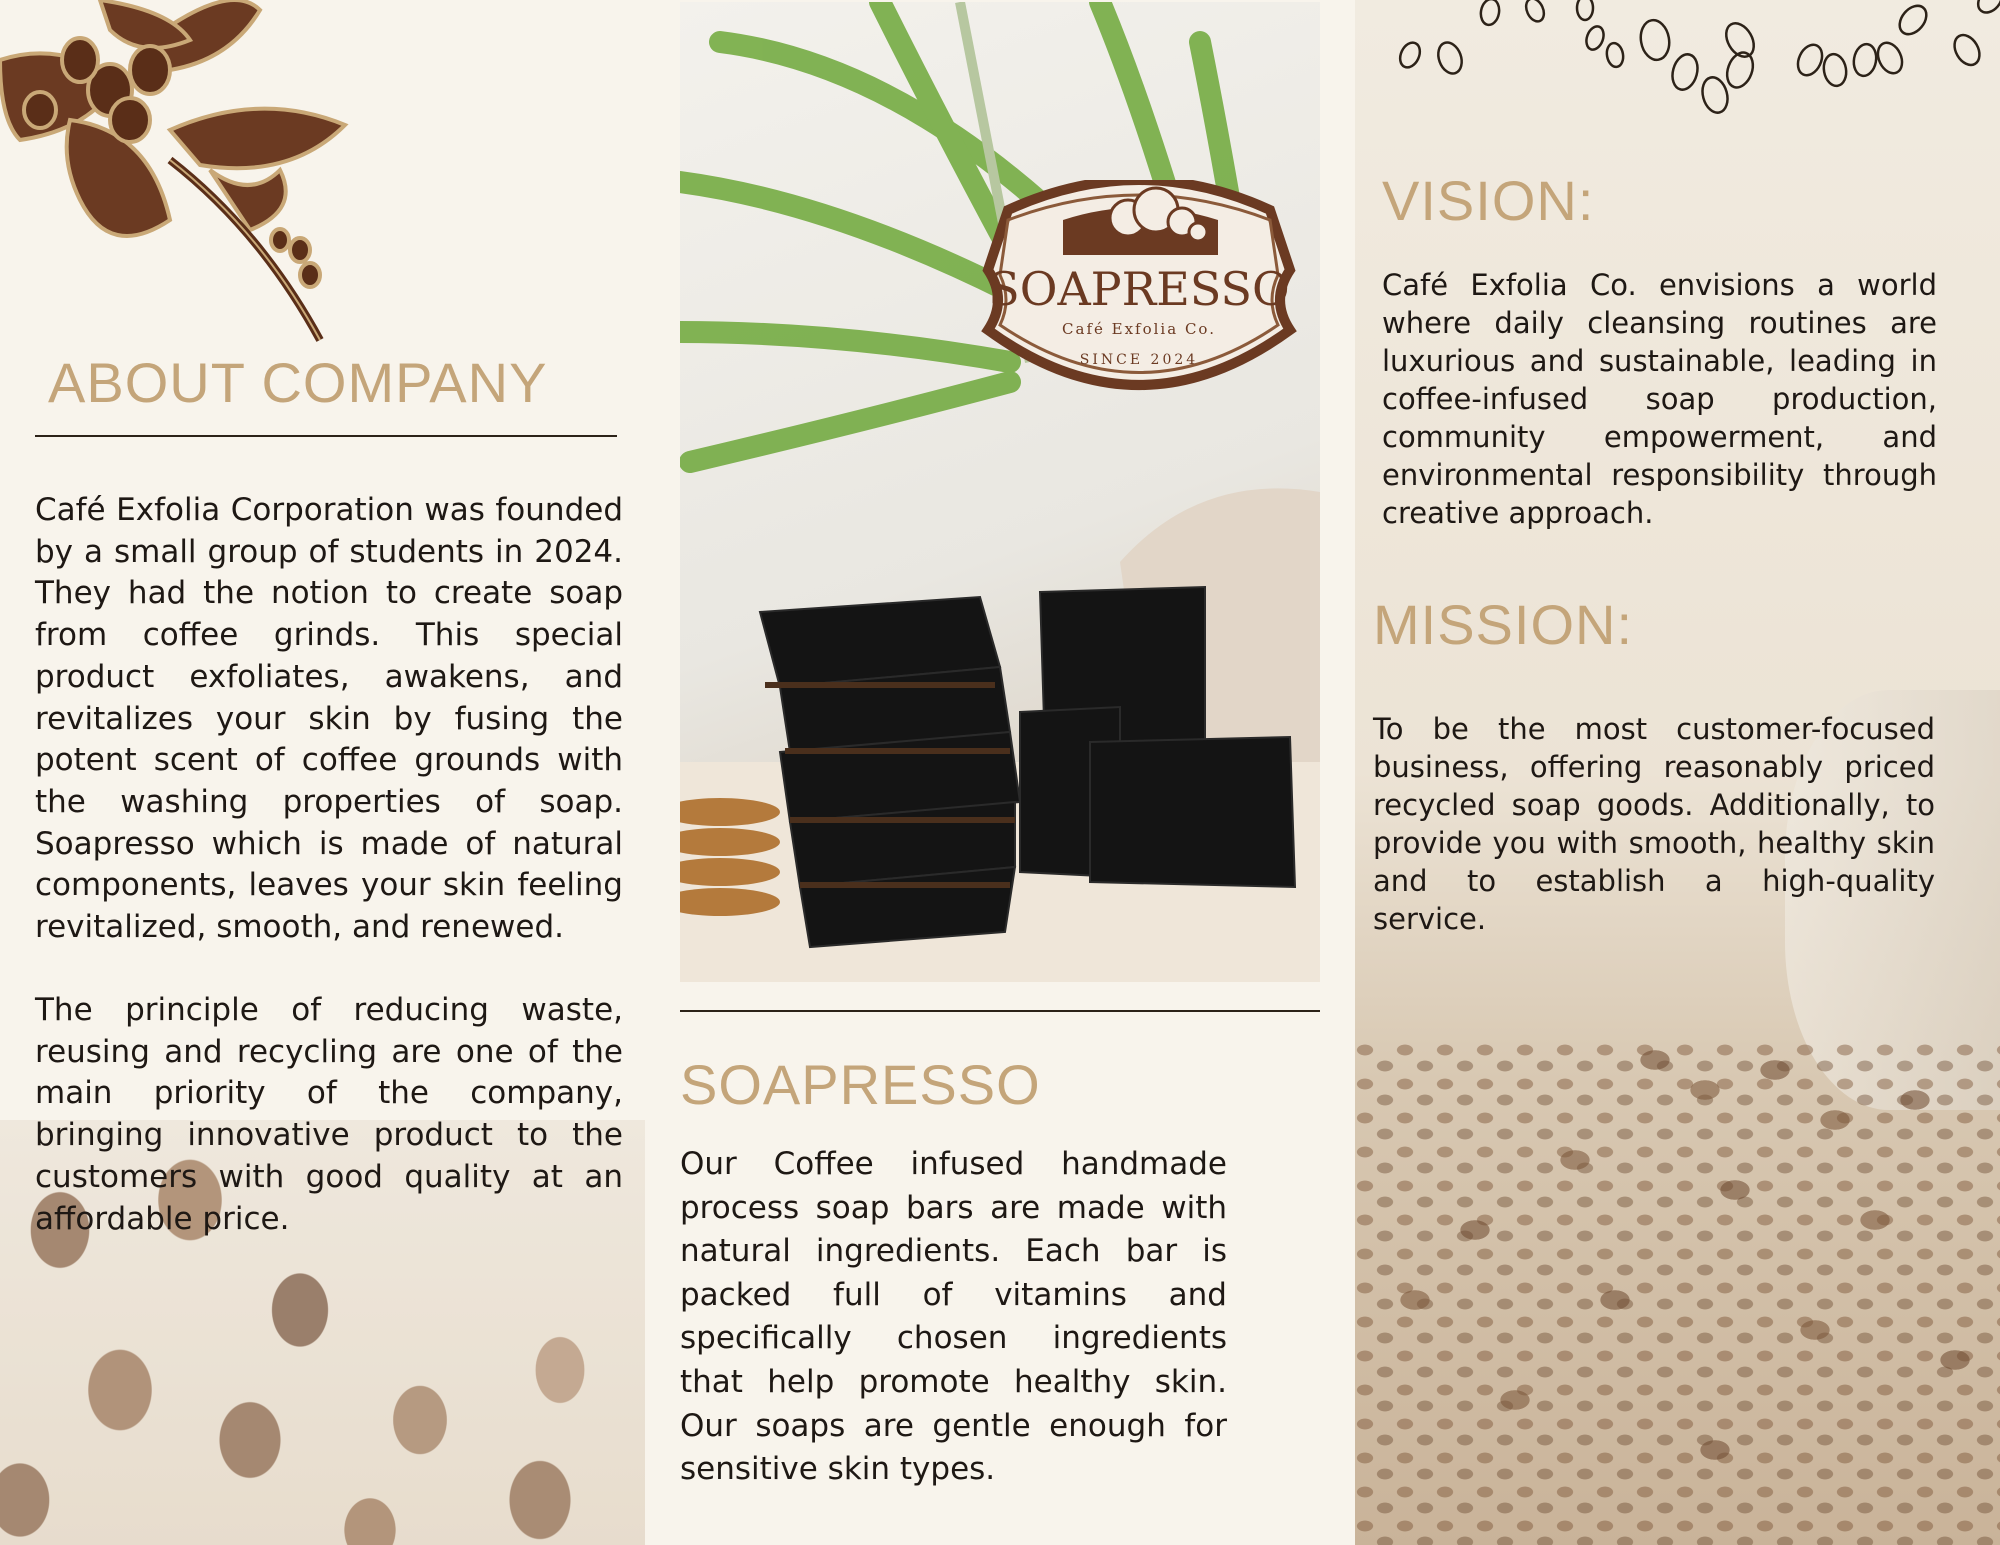 This screenshot has height=1545, width=2000. What do you see at coordinates (1139, 329) in the screenshot?
I see `brand-logo-subtitle: Café Exfolia Co.` at bounding box center [1139, 329].